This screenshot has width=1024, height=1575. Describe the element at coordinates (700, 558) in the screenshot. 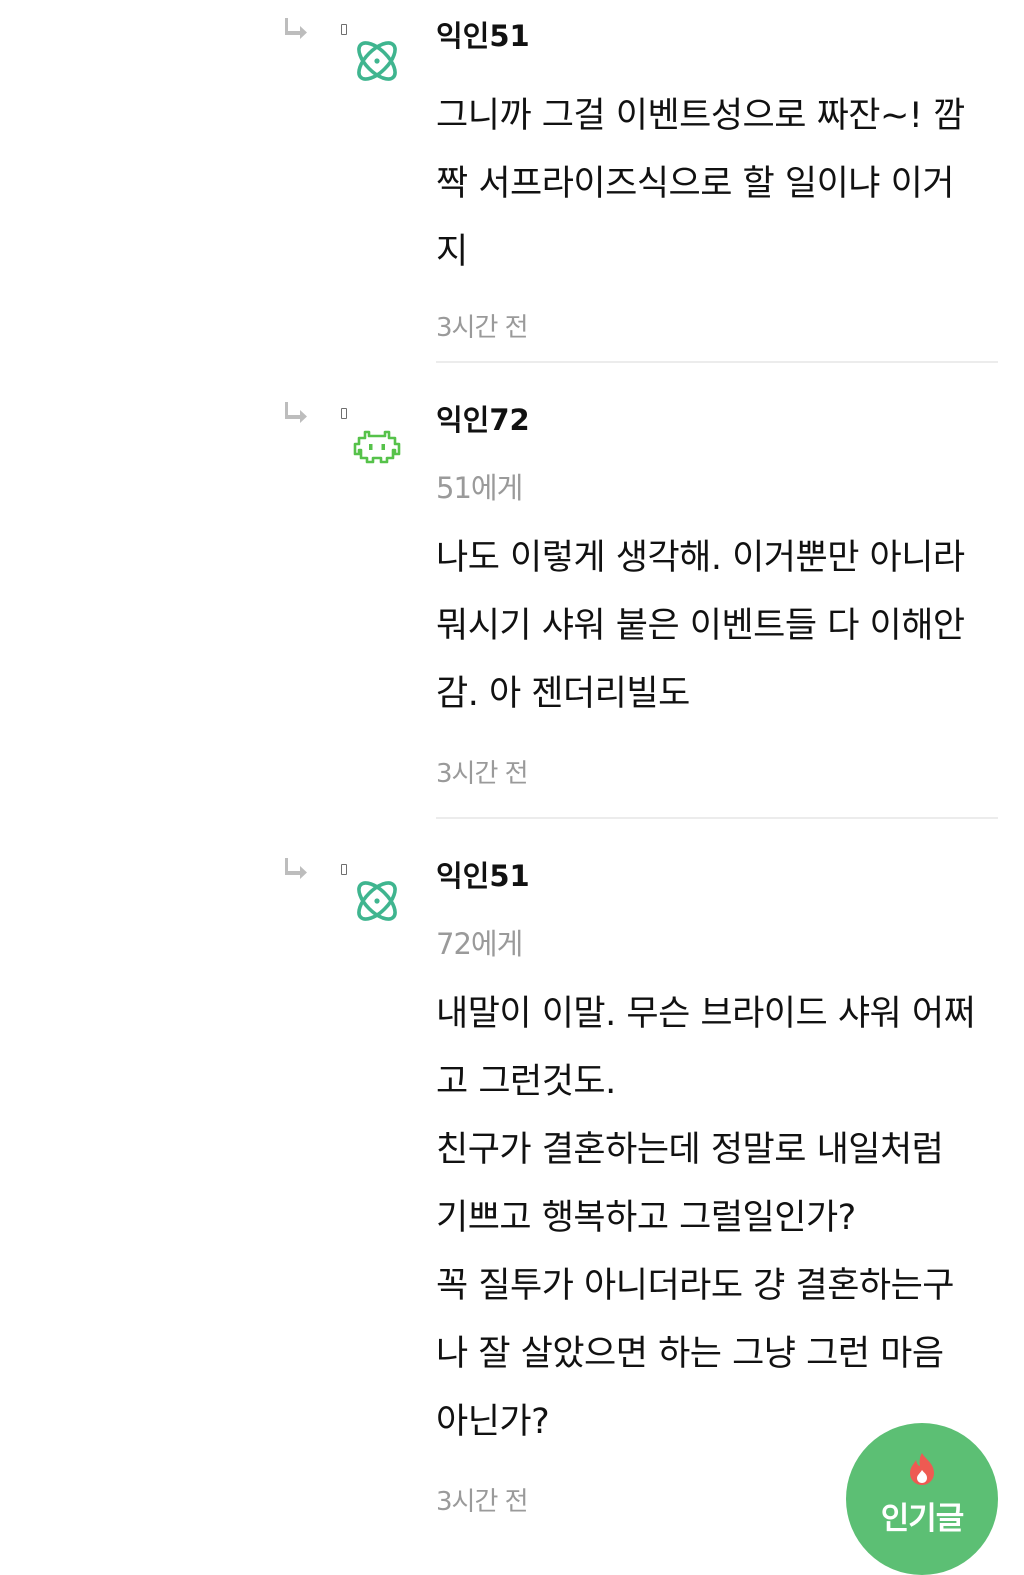

I see `comment-body-line: 나도 이렇게 생각해. 이거뿐만 아니라` at that location.